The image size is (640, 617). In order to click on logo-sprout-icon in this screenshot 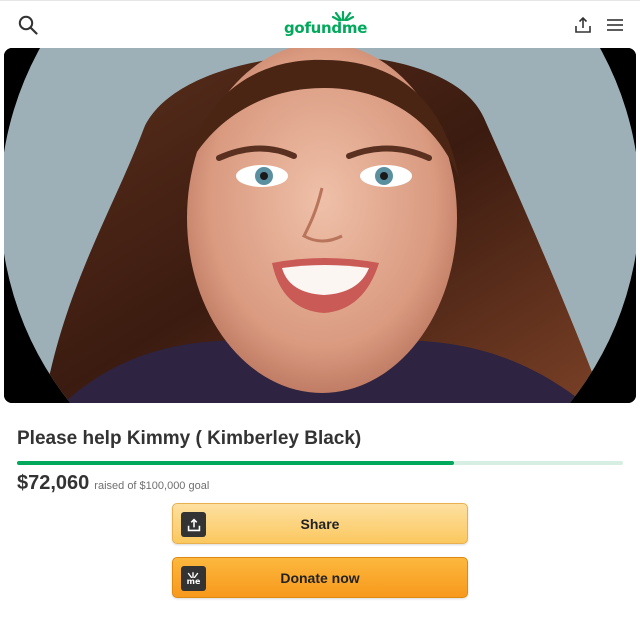, I will do `click(343, 16)`.